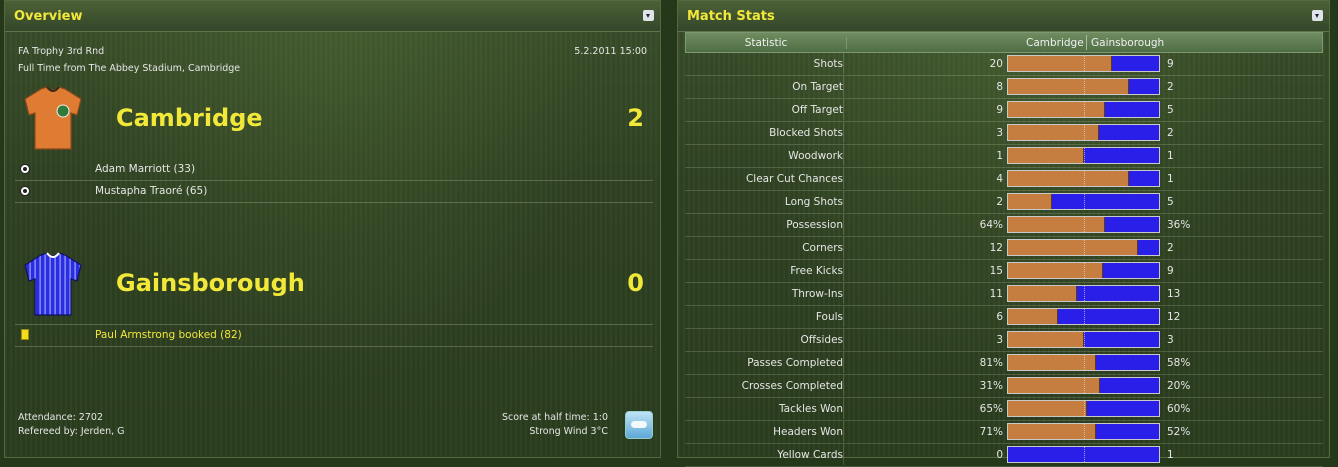 The width and height of the screenshot is (1338, 467). Describe the element at coordinates (814, 225) in the screenshot. I see `stat-label: Possession` at that location.